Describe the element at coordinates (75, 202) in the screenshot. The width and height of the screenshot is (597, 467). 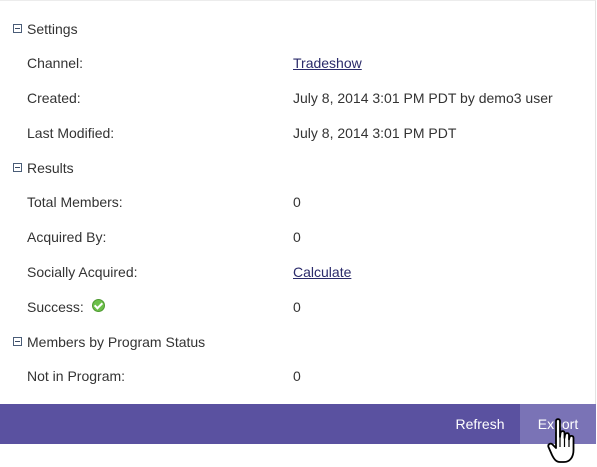
I see `total-members-label: Total Members:` at that location.